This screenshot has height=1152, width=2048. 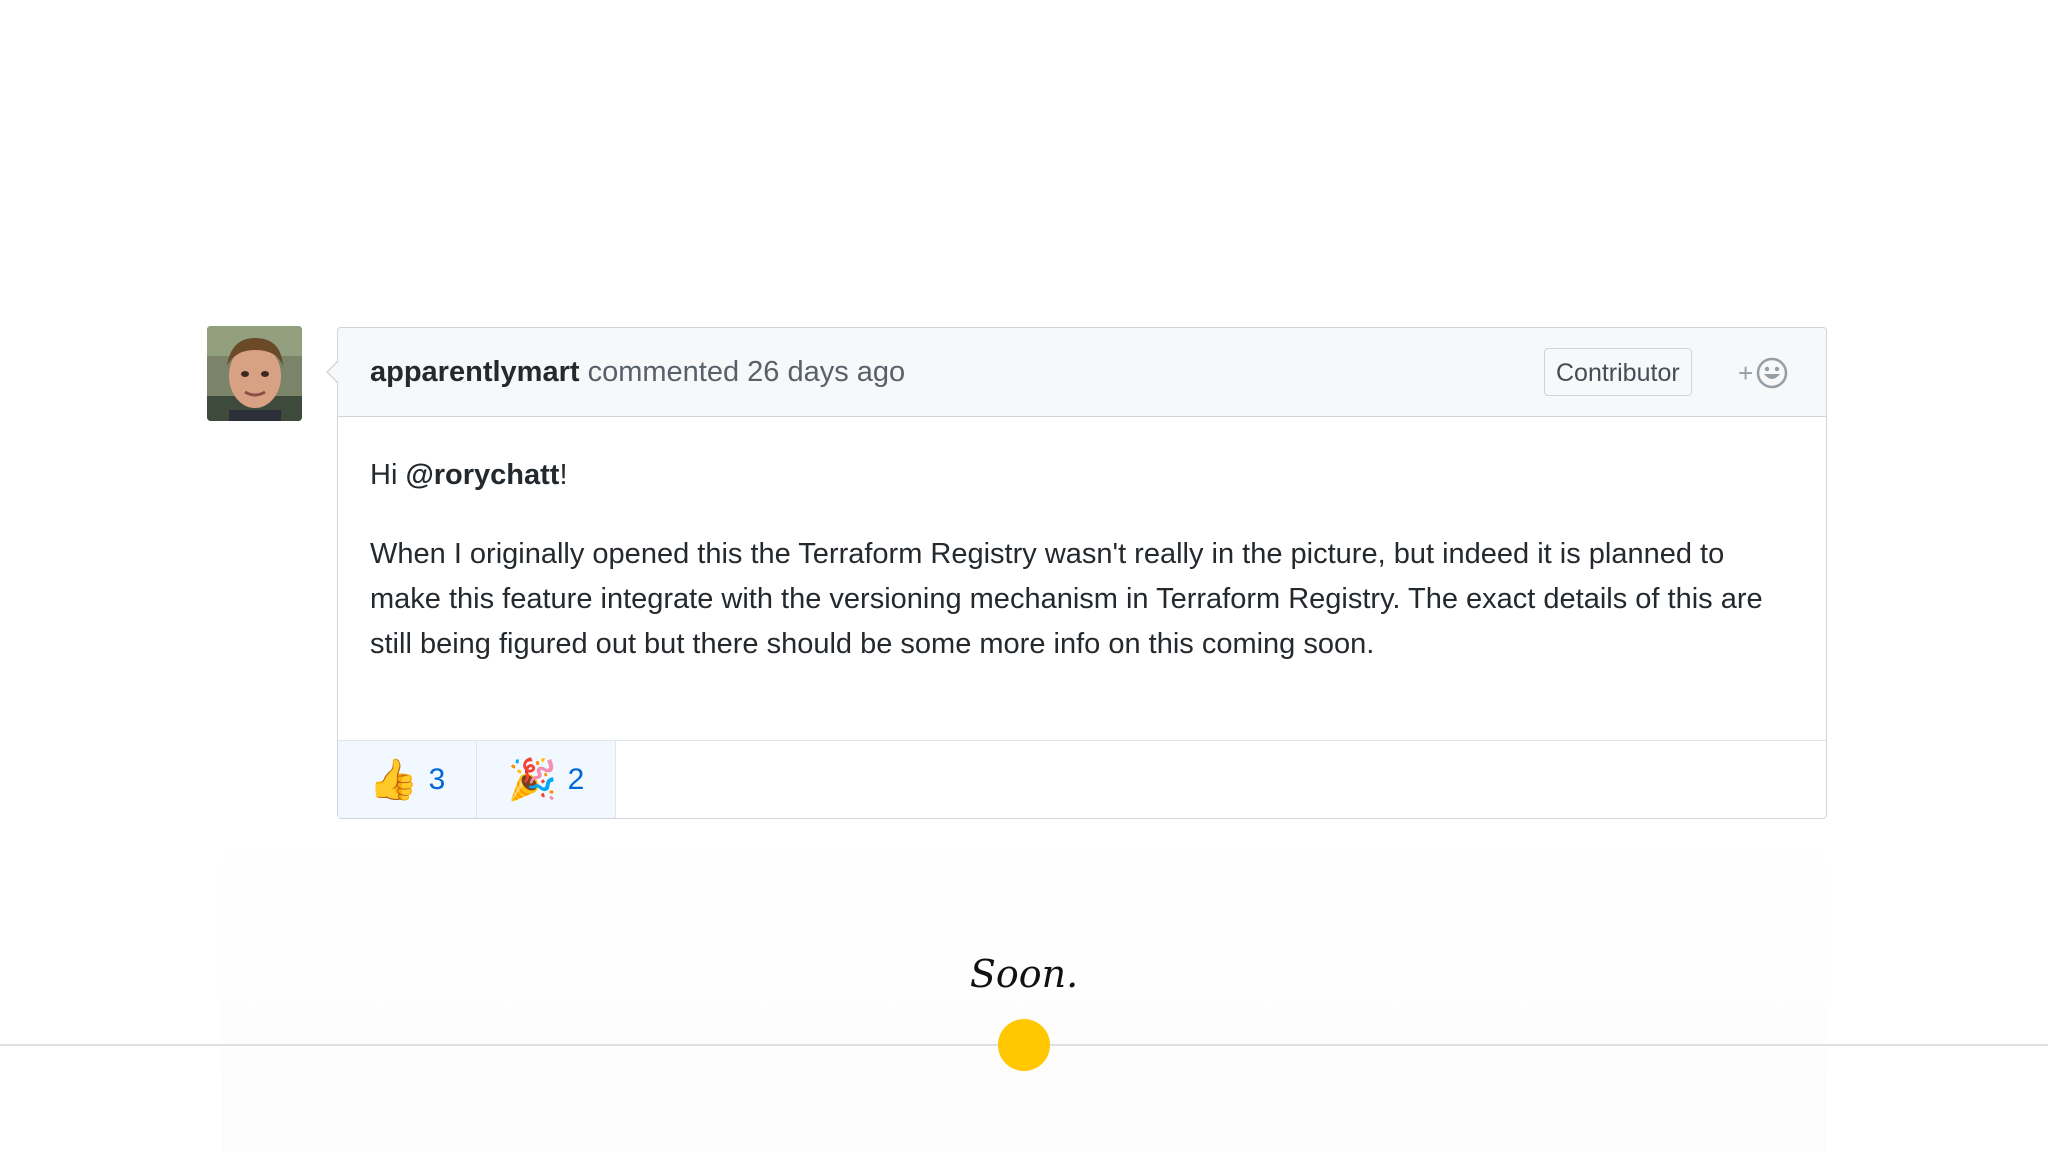 I want to click on avatar, so click(x=254, y=373).